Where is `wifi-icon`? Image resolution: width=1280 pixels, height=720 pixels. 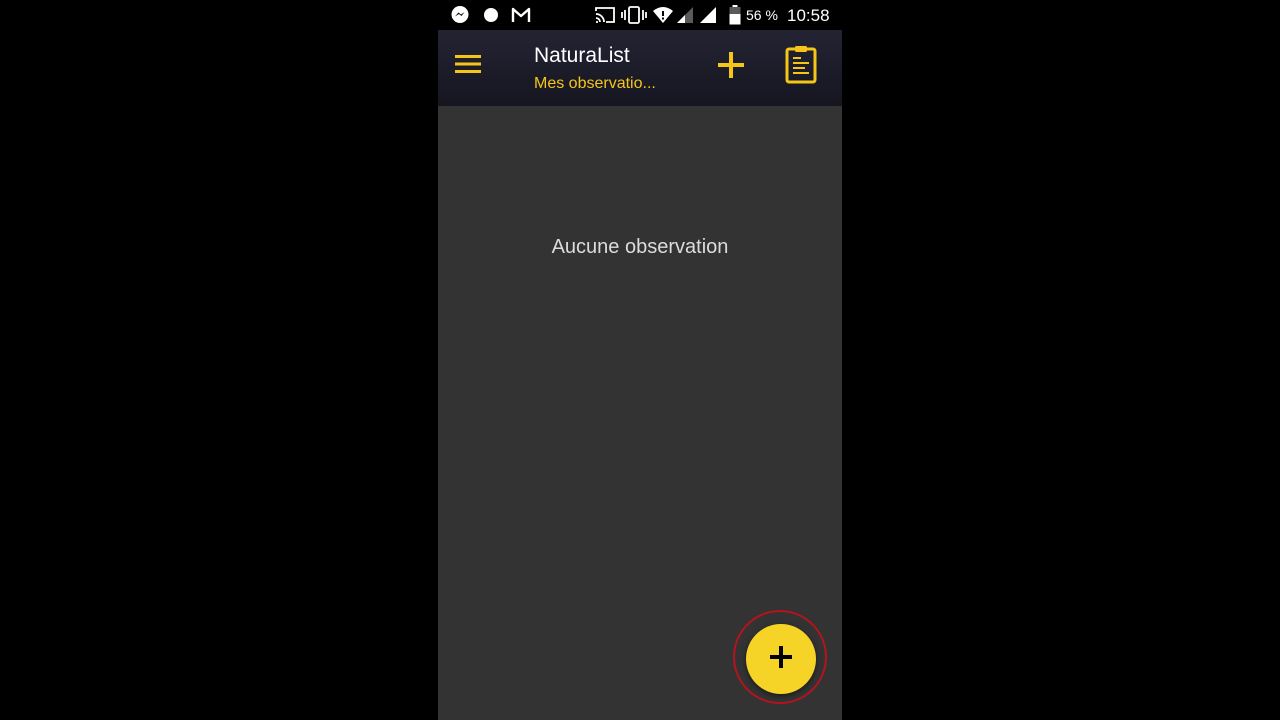
wifi-icon is located at coordinates (663, 15).